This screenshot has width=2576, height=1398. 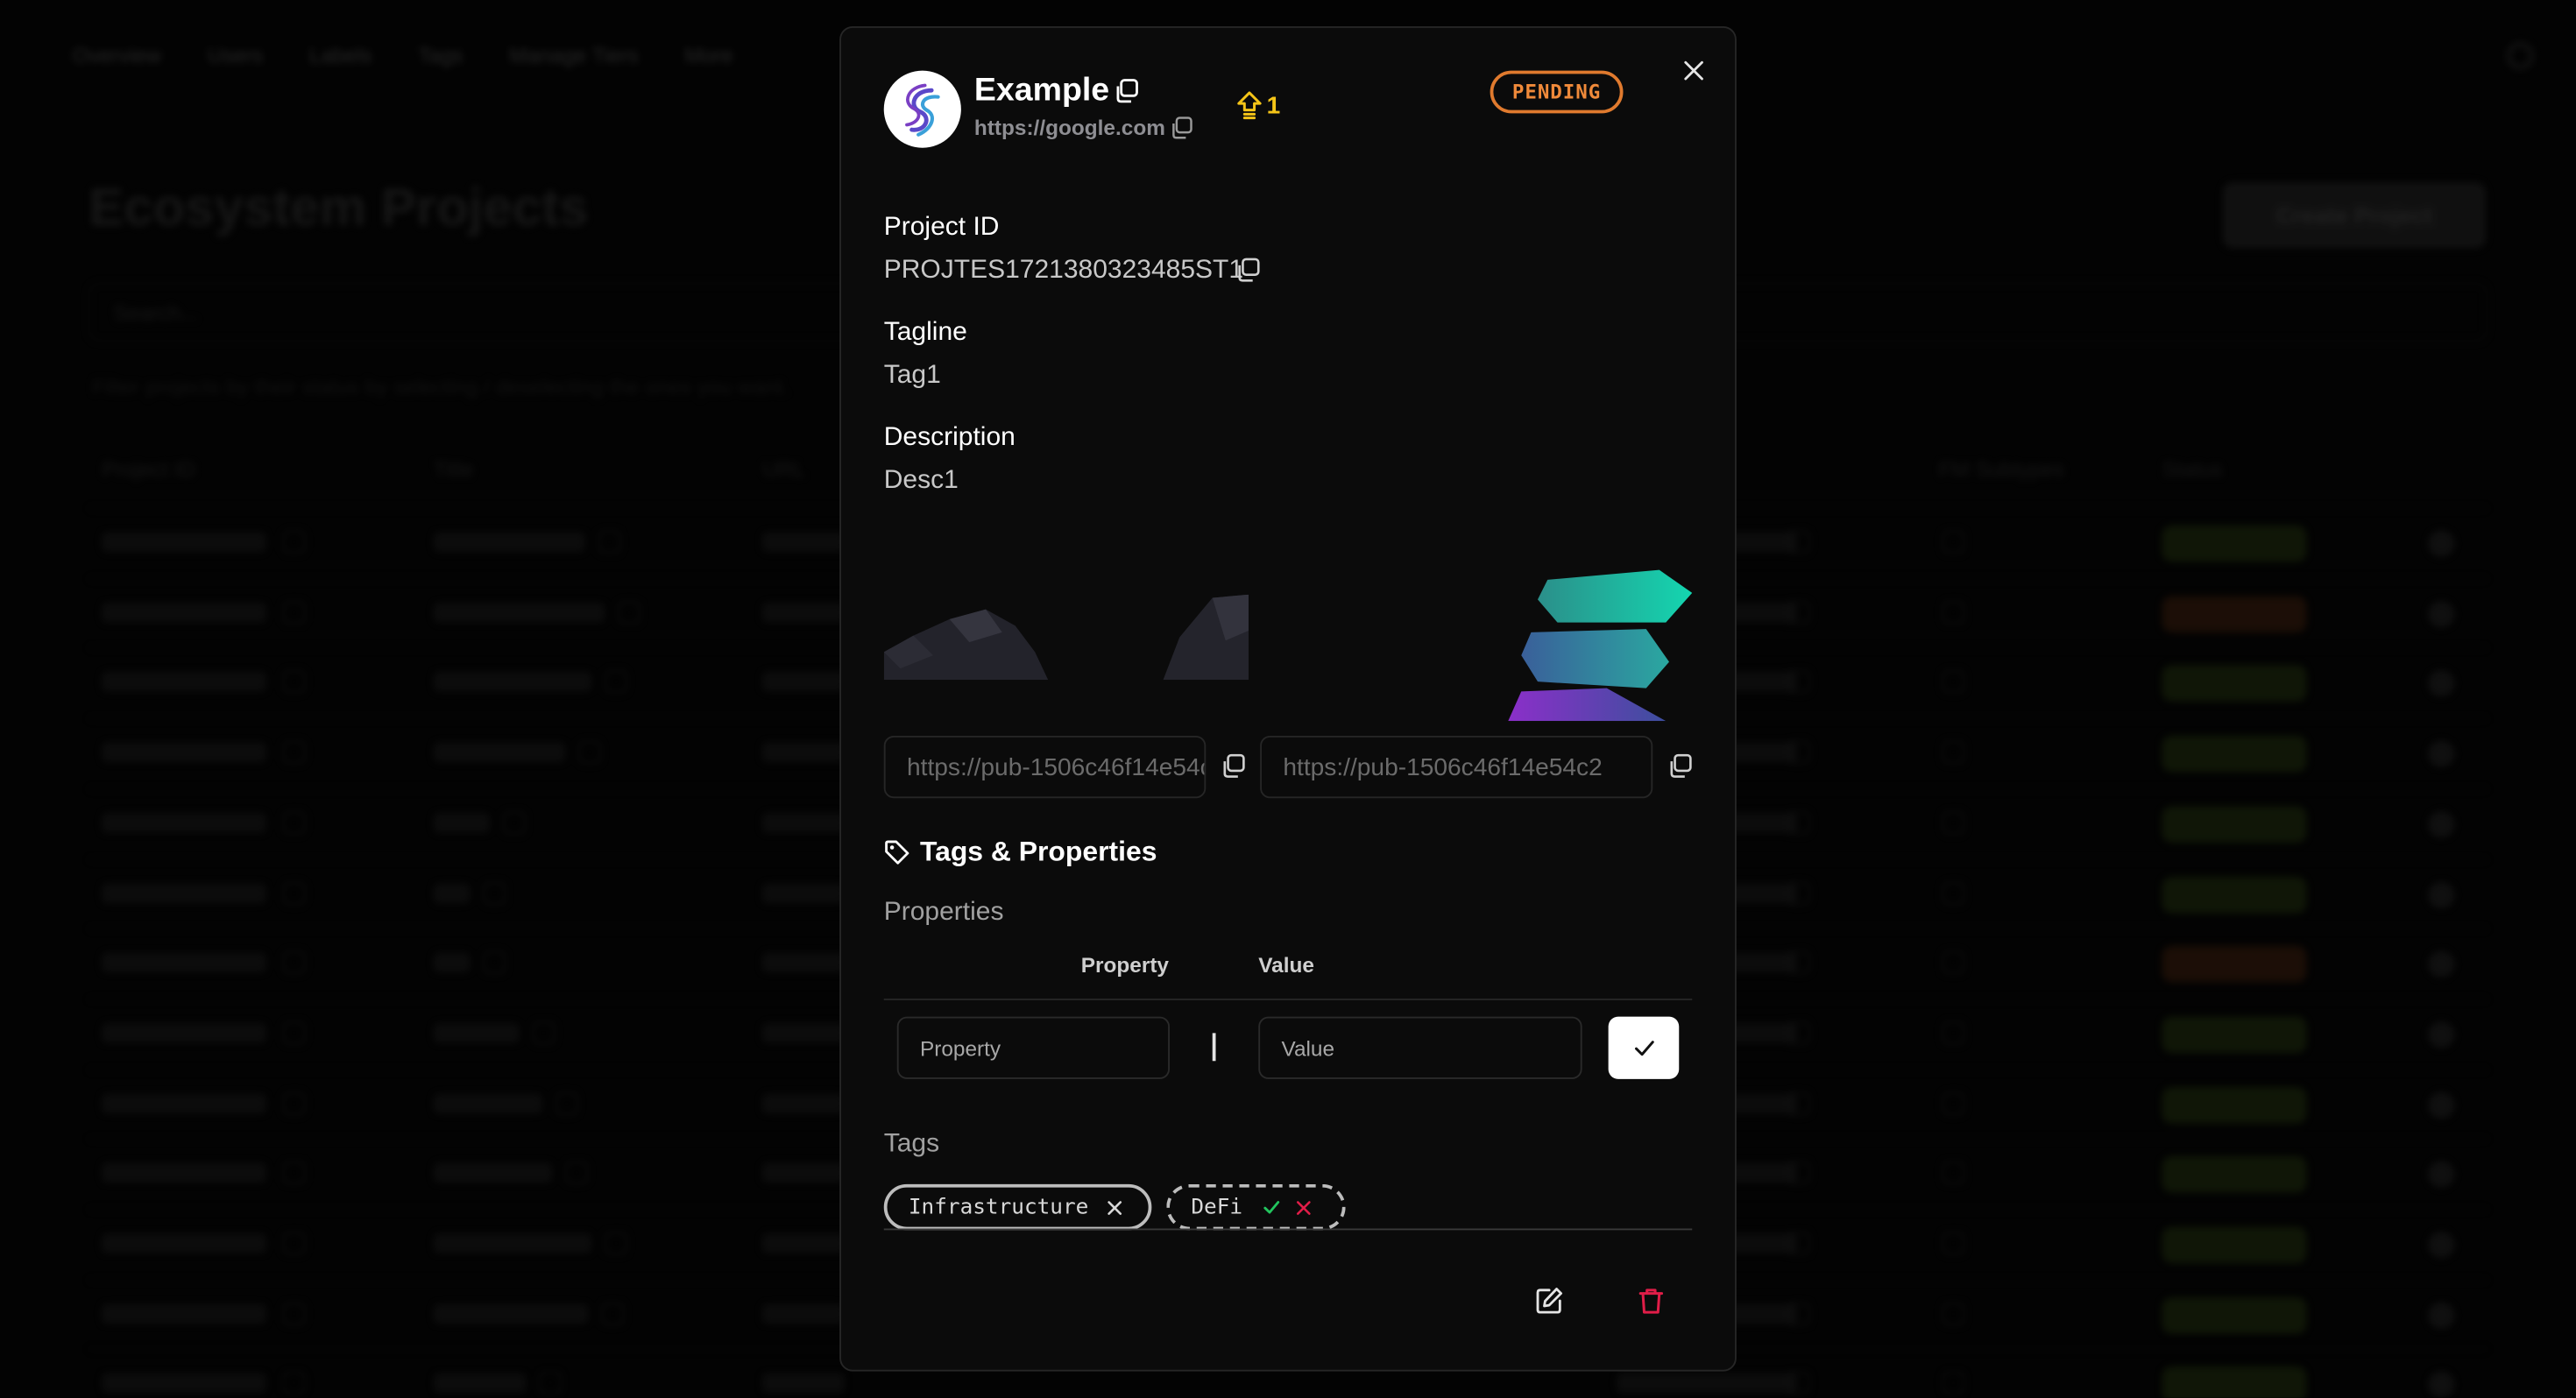 I want to click on upvote-count: 1, so click(x=1257, y=105).